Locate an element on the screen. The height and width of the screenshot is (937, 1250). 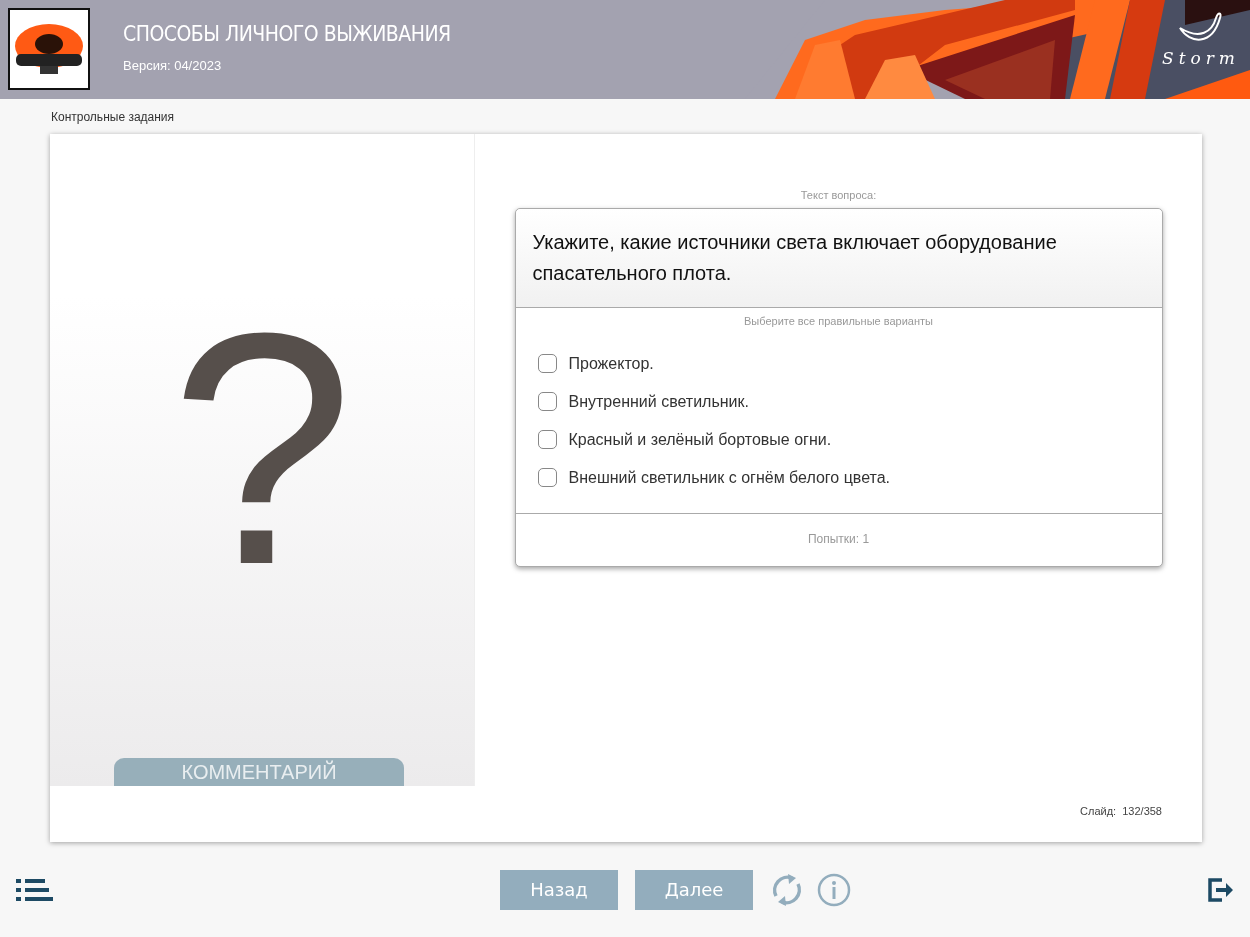
option-label: Внутренний светильник. is located at coordinates (658, 401).